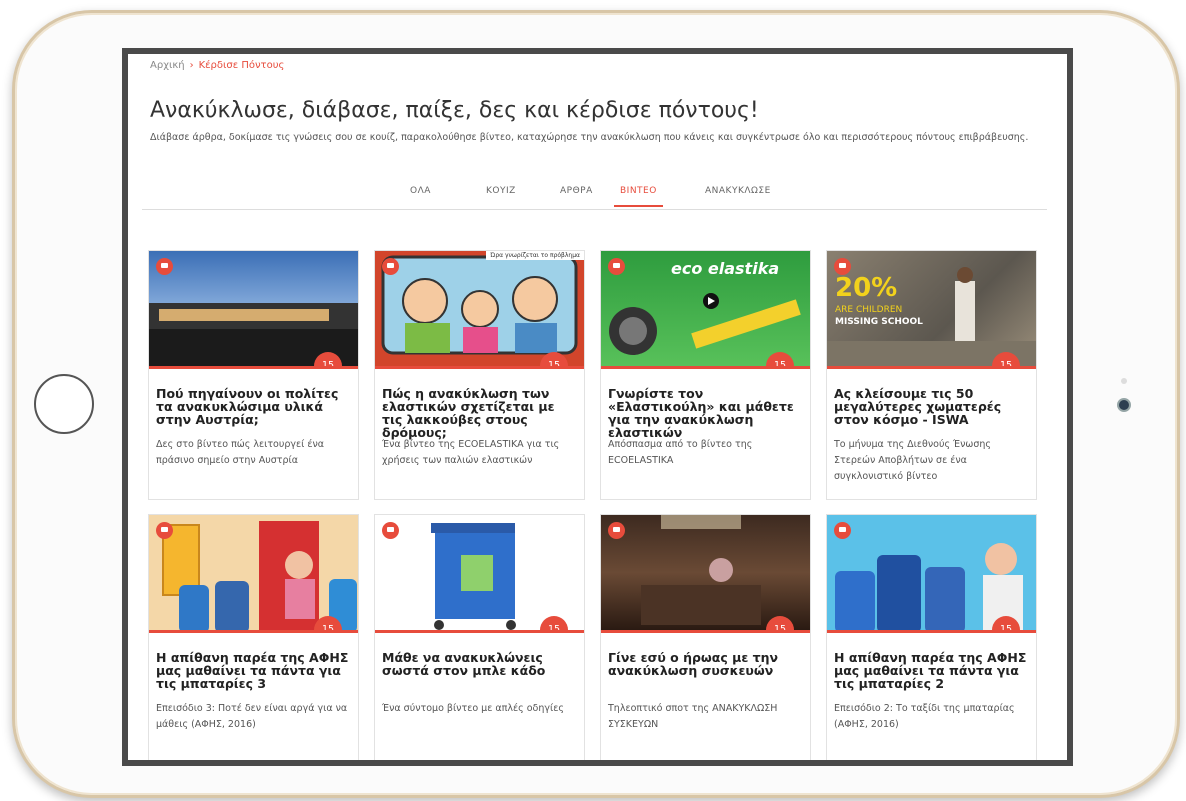 This screenshot has width=1186, height=801. Describe the element at coordinates (638, 196) in the screenshot. I see `tab-videos: ΒΙΝΤΕΟ` at that location.